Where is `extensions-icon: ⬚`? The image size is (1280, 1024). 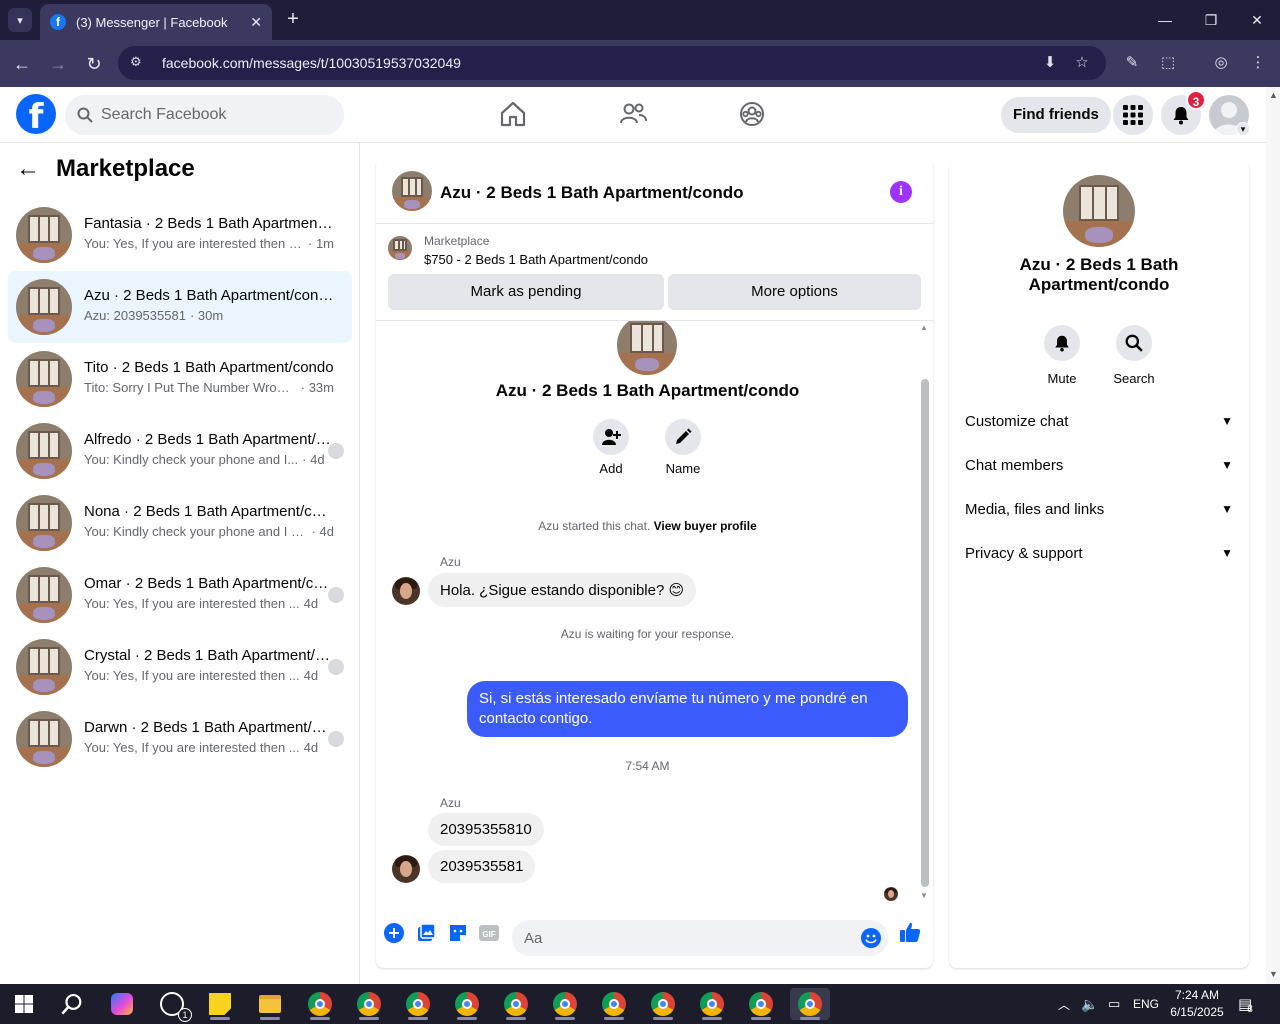 extensions-icon: ⬚ is located at coordinates (1168, 64).